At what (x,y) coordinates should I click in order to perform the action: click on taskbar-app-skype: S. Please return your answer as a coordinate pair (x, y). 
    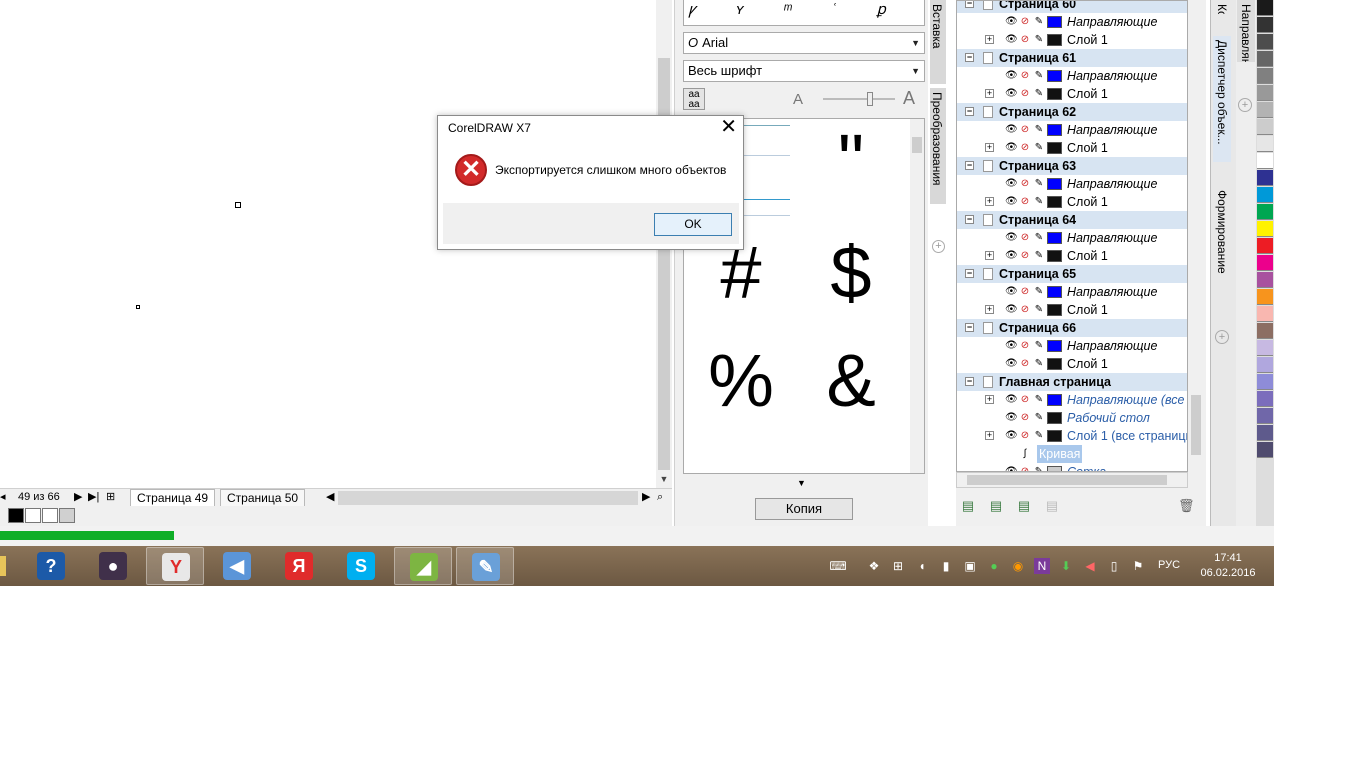
    Looking at the image, I should click on (361, 566).